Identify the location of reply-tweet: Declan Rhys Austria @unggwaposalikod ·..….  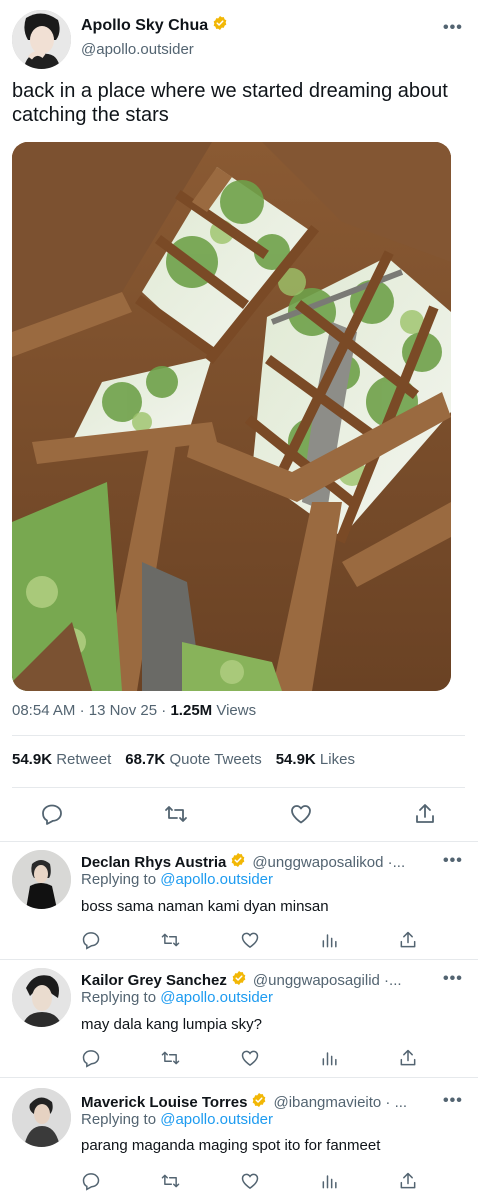
(239, 900).